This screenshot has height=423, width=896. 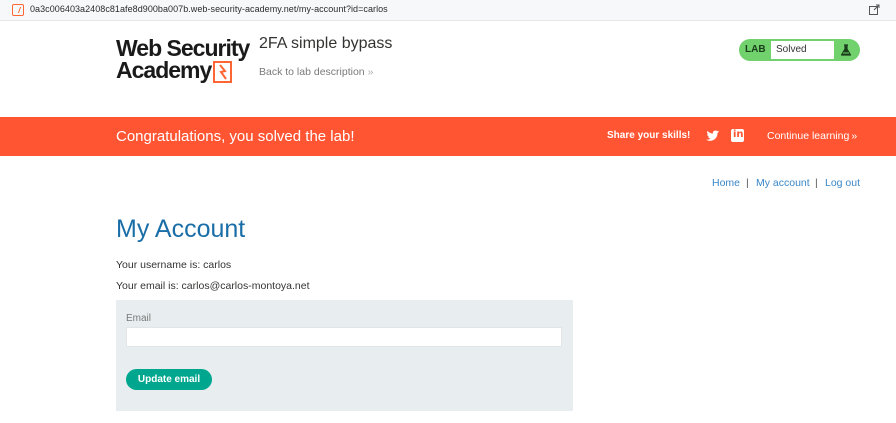 What do you see at coordinates (169, 379) in the screenshot?
I see `update-email-button: Update email` at bounding box center [169, 379].